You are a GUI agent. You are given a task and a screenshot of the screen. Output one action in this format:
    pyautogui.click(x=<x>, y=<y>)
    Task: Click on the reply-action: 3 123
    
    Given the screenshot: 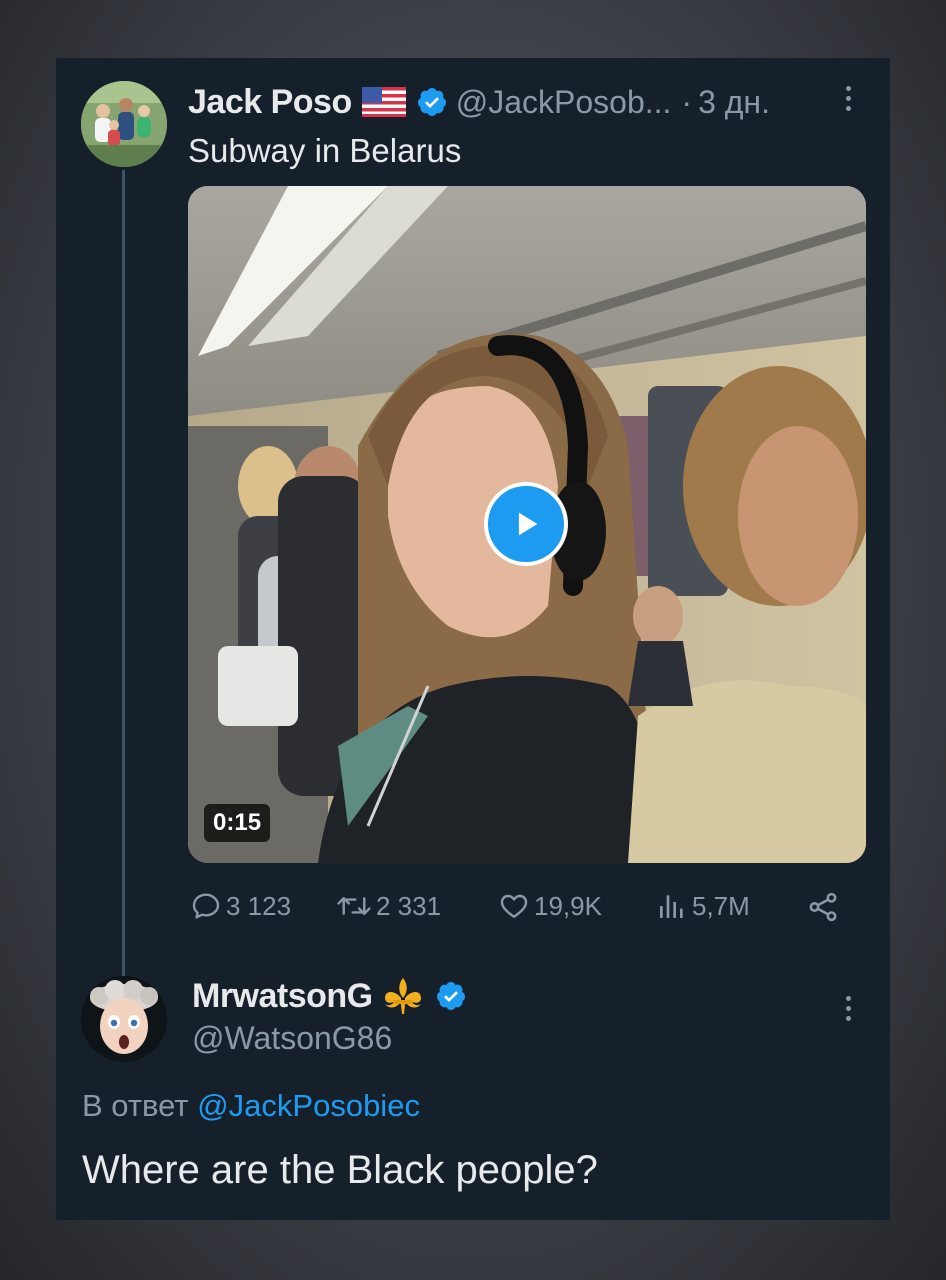 What is the action you would take?
    pyautogui.click(x=240, y=906)
    